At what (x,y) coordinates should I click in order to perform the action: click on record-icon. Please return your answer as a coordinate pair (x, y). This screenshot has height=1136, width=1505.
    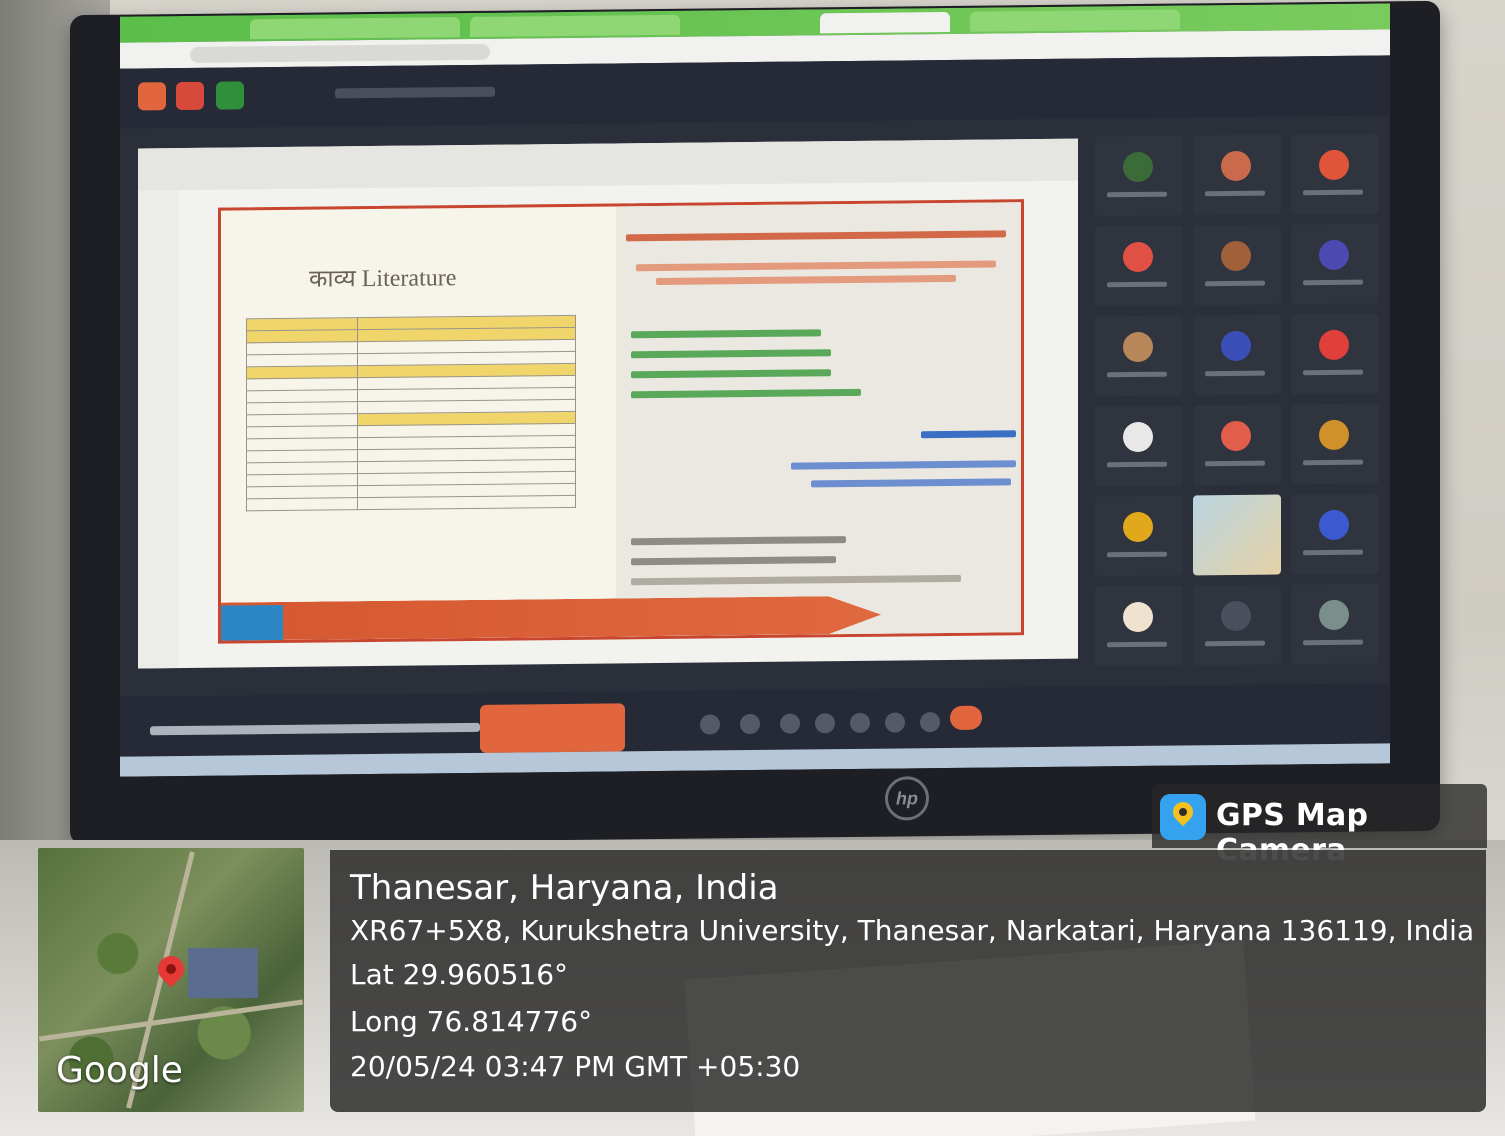
    Looking at the image, I should click on (190, 96).